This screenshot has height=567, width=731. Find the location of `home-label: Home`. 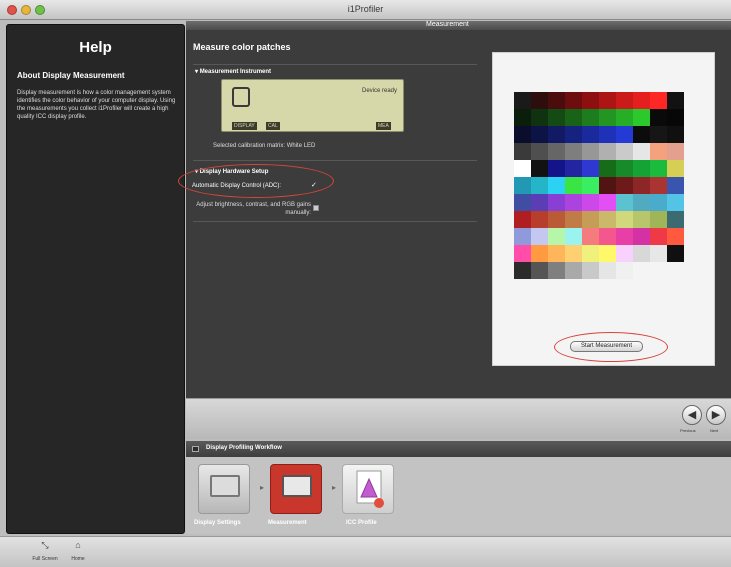

home-label: Home is located at coordinates (78, 559).